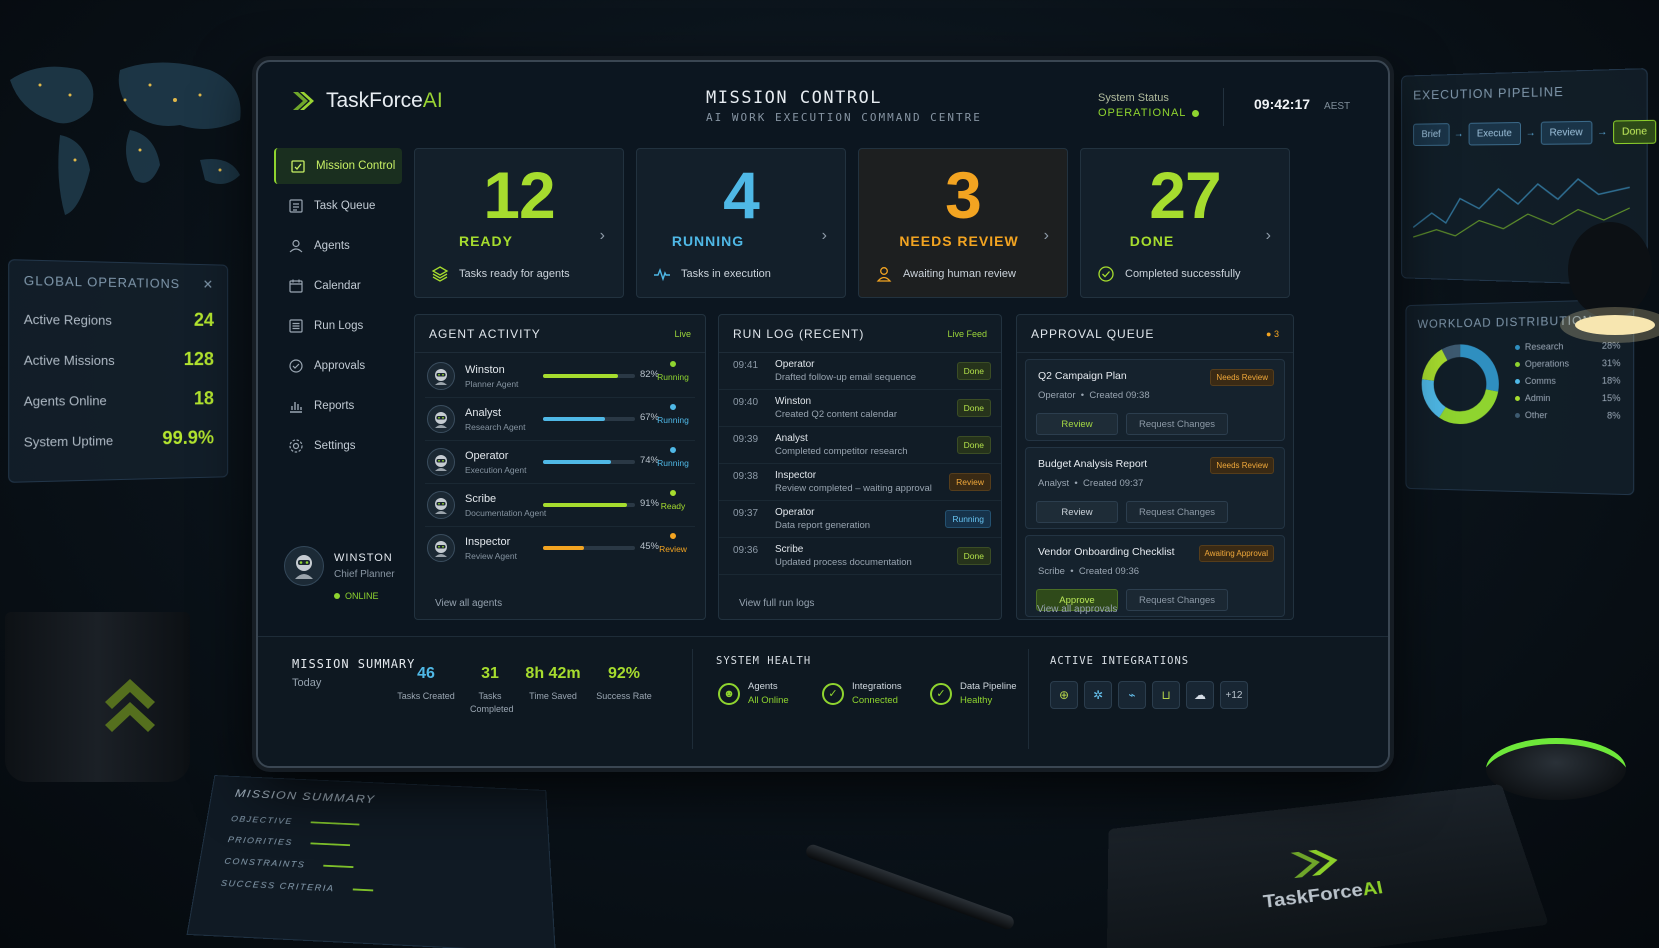  Describe the element at coordinates (492, 689) in the screenshot. I see `summary-stat: 31 Tasks Completed` at that location.